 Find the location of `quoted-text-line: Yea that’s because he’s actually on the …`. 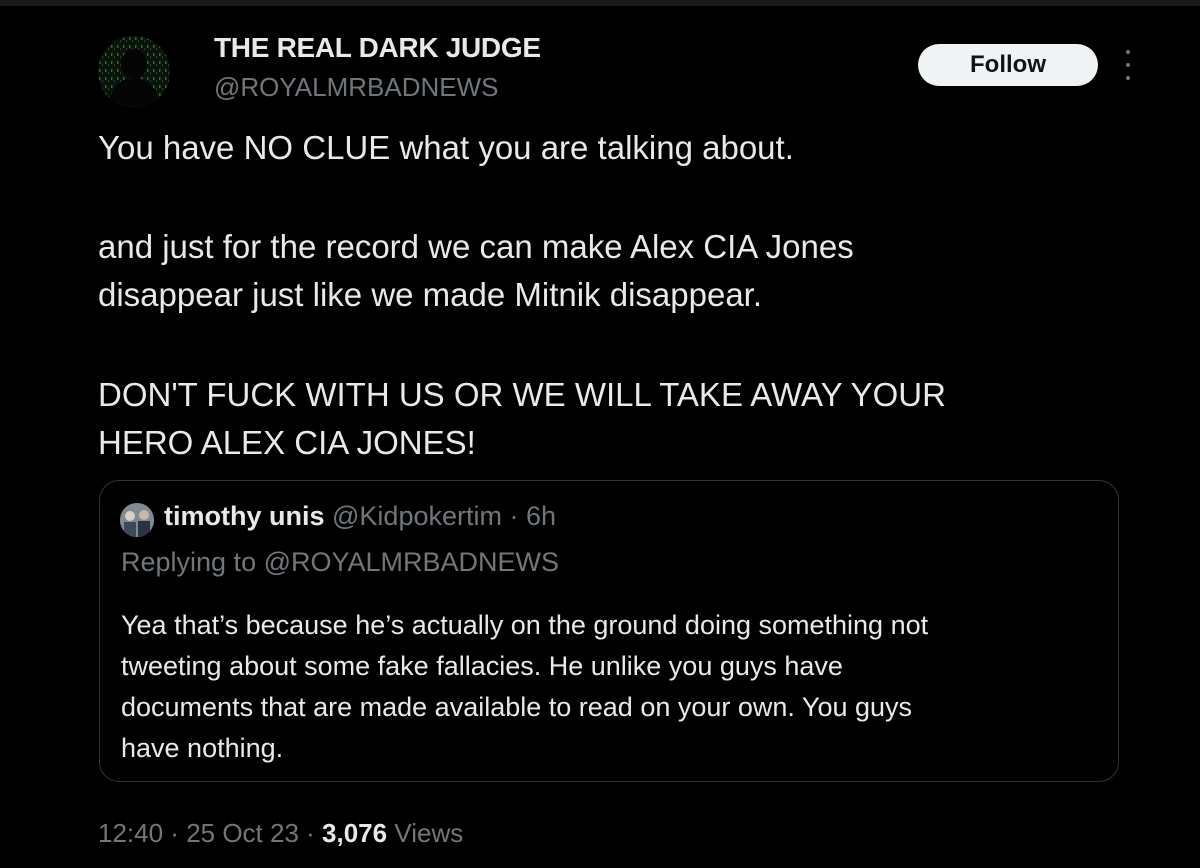

quoted-text-line: Yea that’s because he’s actually on the … is located at coordinates (525, 625).